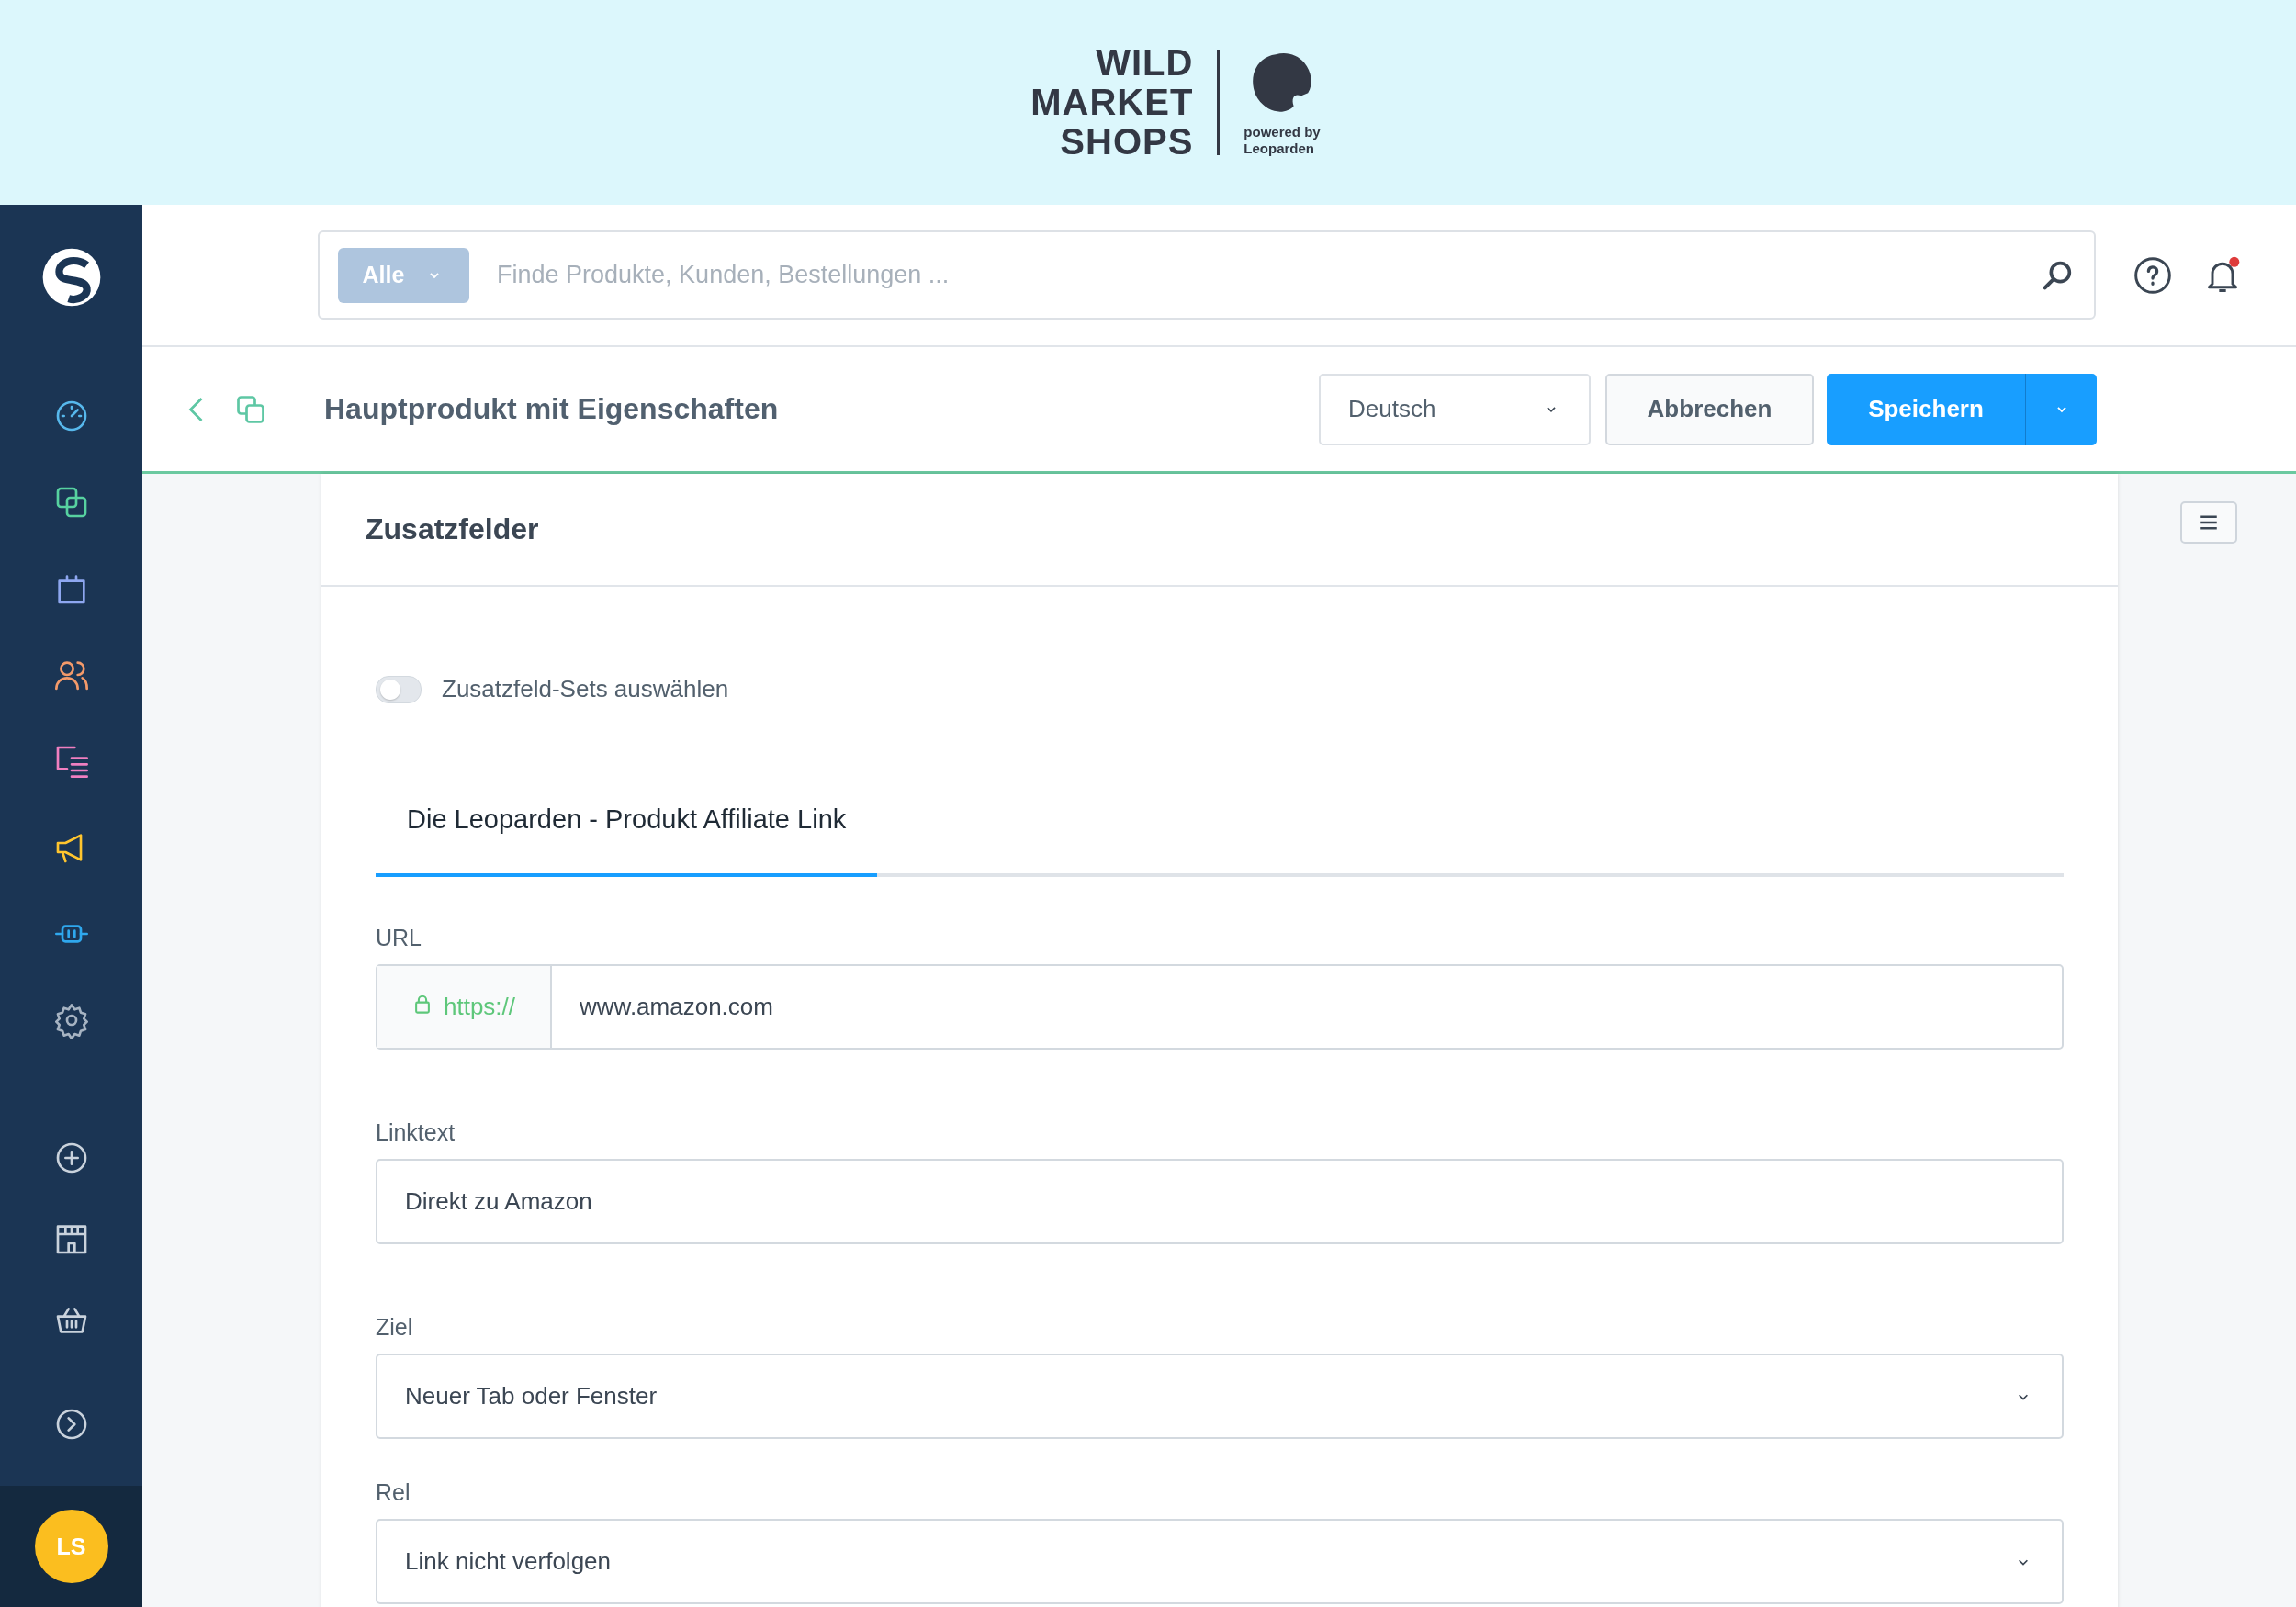  Describe the element at coordinates (1219, 530) in the screenshot. I see `card-title: Zusatzfelder` at that location.